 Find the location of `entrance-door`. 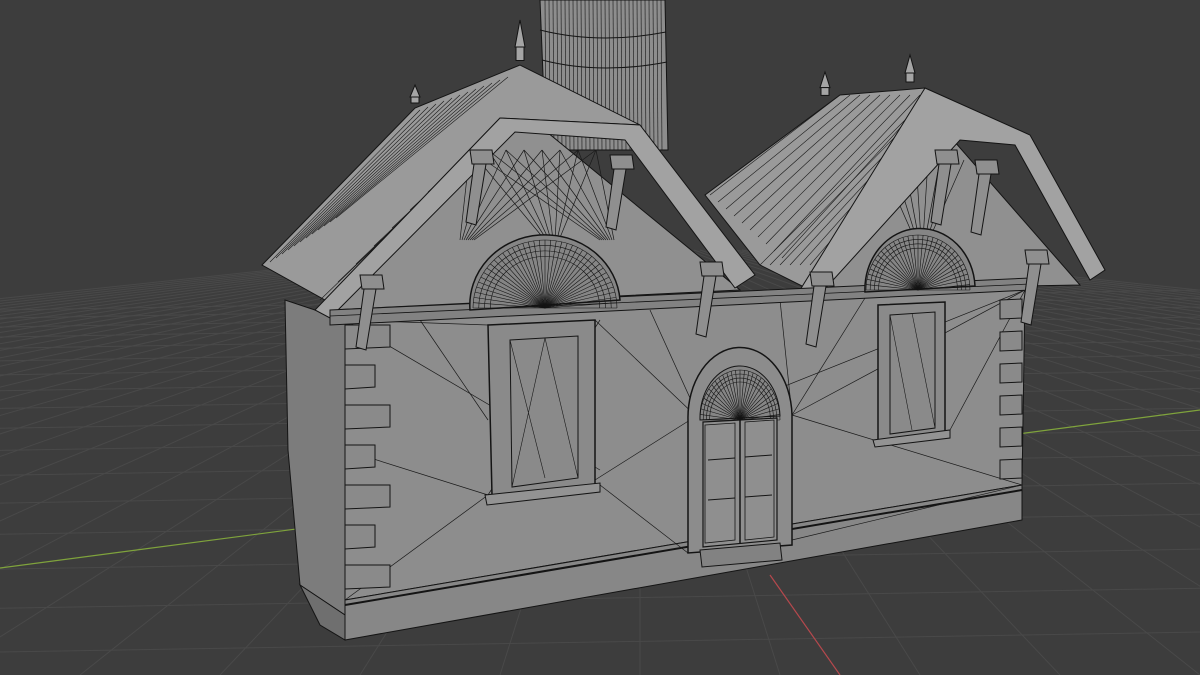

entrance-door is located at coordinates (740, 457).